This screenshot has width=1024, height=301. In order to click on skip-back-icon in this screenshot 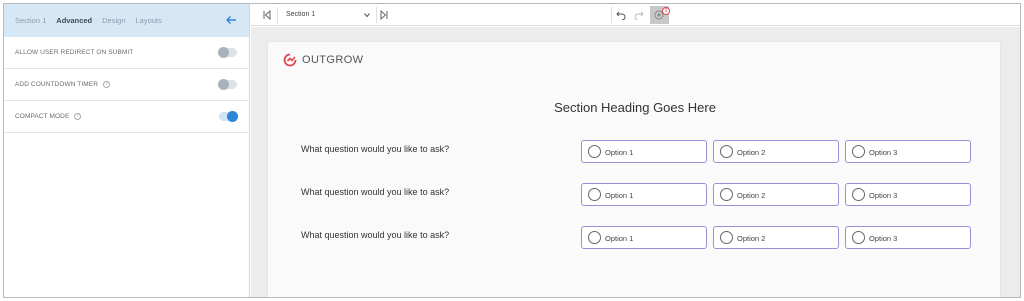, I will do `click(267, 15)`.